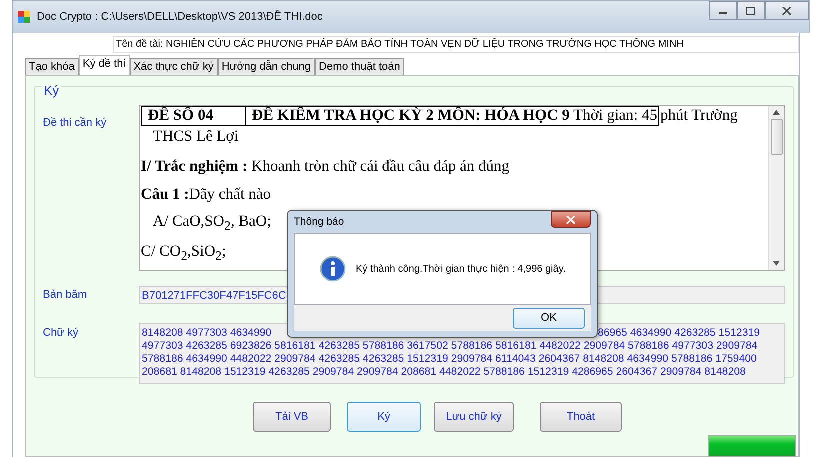 This screenshot has width=824, height=457. Describe the element at coordinates (196, 136) in the screenshot. I see `document-text: THCS Lê Lợi` at that location.